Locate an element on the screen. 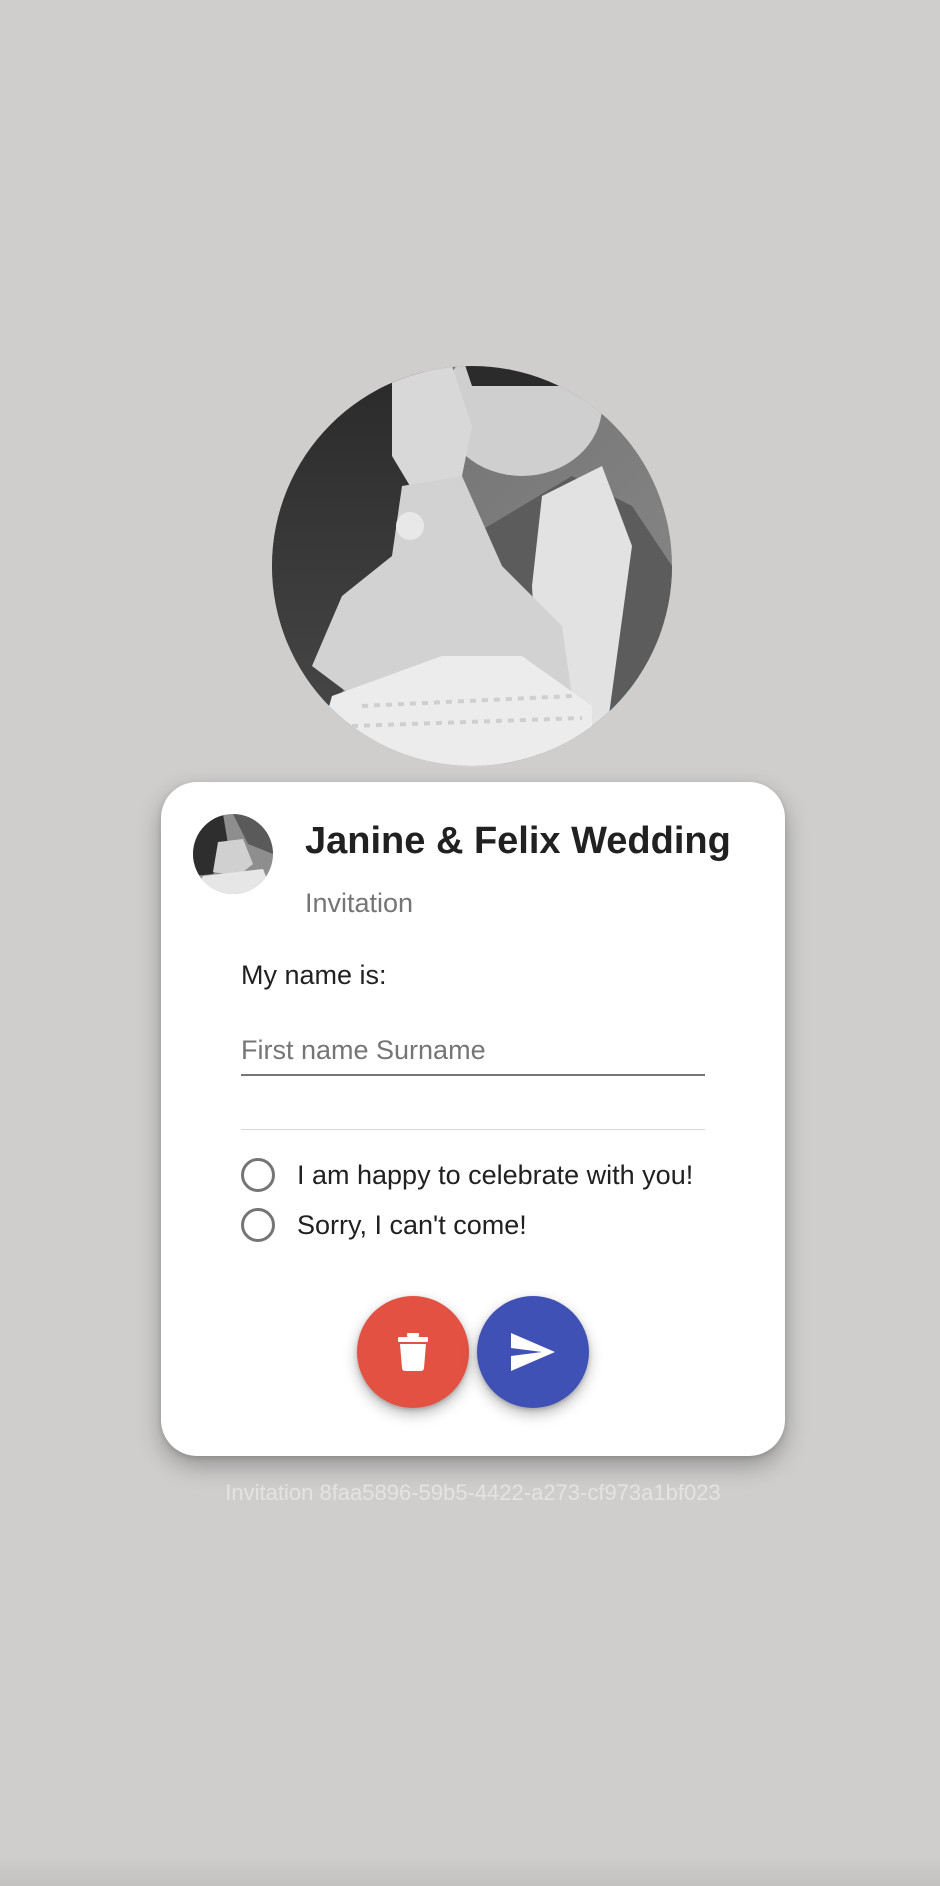 The width and height of the screenshot is (940, 1886). delete-button is located at coordinates (413, 1352).